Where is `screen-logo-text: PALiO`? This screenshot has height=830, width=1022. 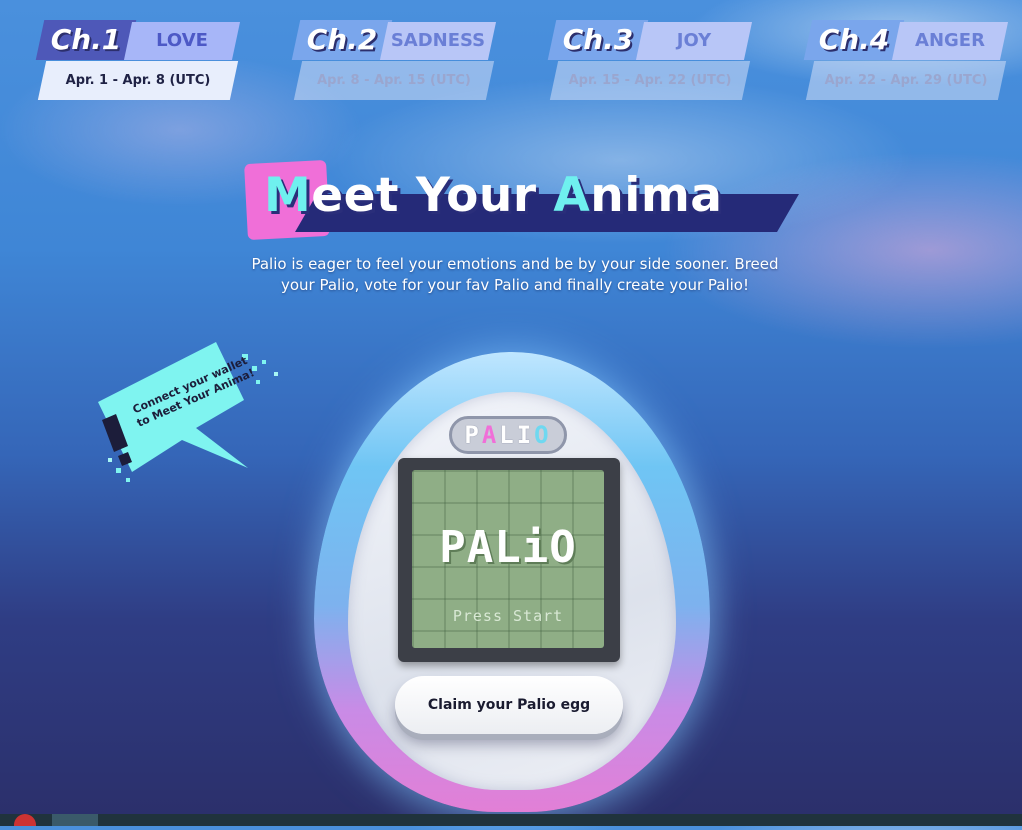
screen-logo-text: PALiO is located at coordinates (508, 547).